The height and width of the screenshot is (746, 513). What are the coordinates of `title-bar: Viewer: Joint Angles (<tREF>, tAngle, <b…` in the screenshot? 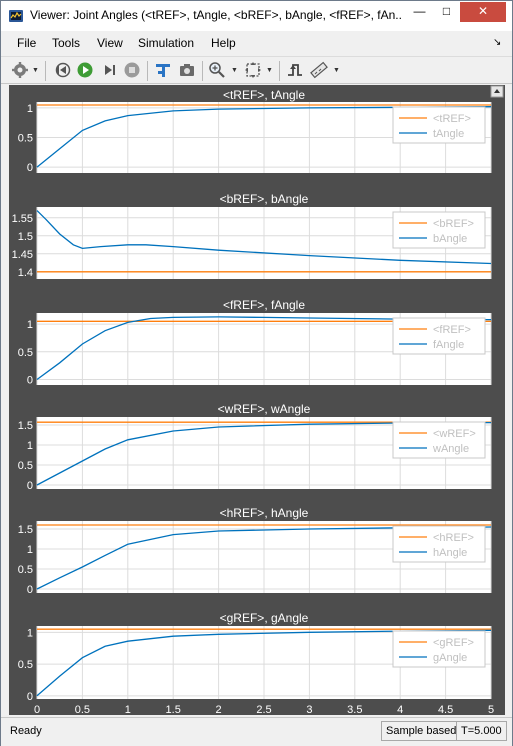 It's located at (256, 16).